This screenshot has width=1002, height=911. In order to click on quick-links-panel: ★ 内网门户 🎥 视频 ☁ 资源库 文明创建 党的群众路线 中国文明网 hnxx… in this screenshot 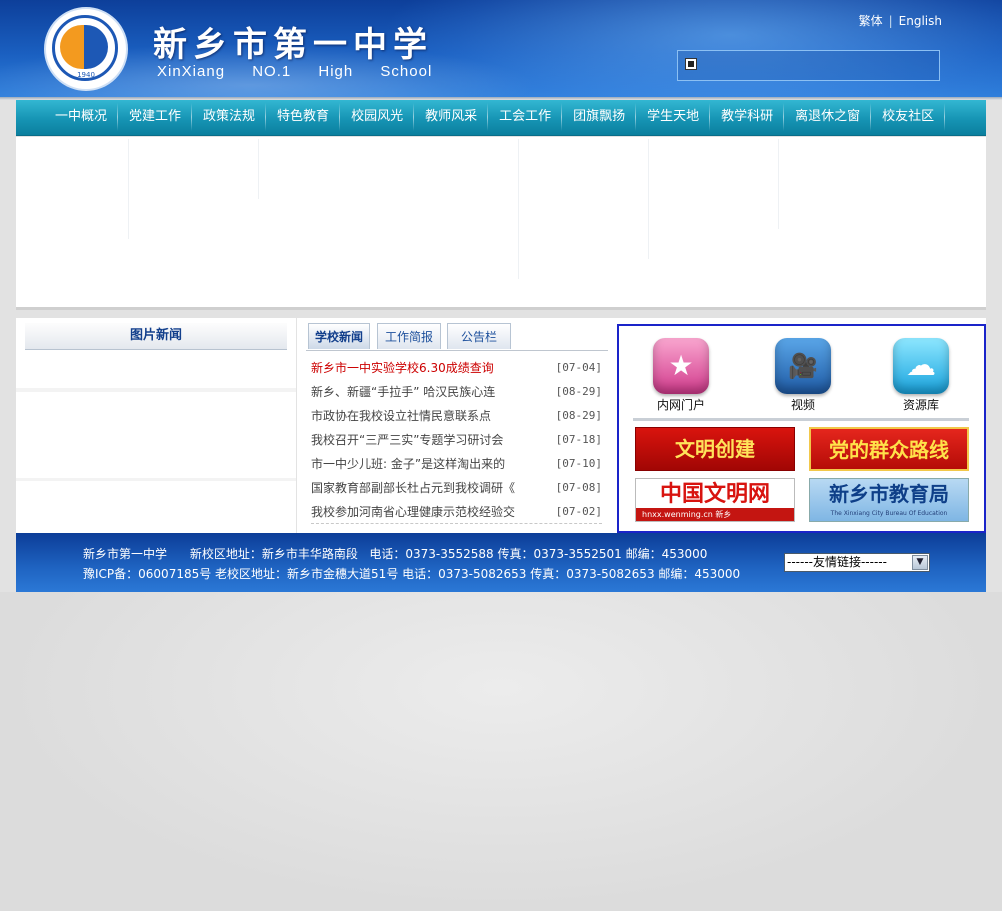, I will do `click(801, 428)`.